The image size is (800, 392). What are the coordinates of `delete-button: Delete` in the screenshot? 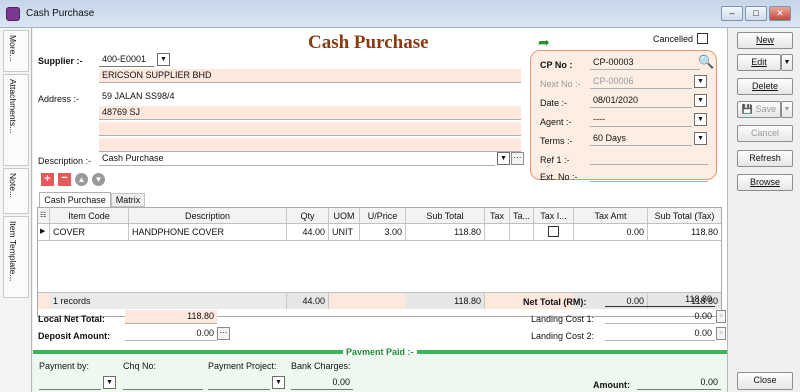 It's located at (765, 86).